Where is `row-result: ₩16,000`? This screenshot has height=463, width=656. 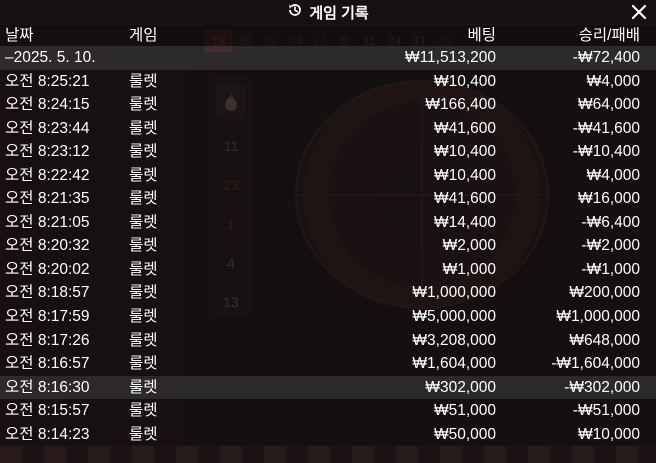
row-result: ₩16,000 is located at coordinates (608, 199).